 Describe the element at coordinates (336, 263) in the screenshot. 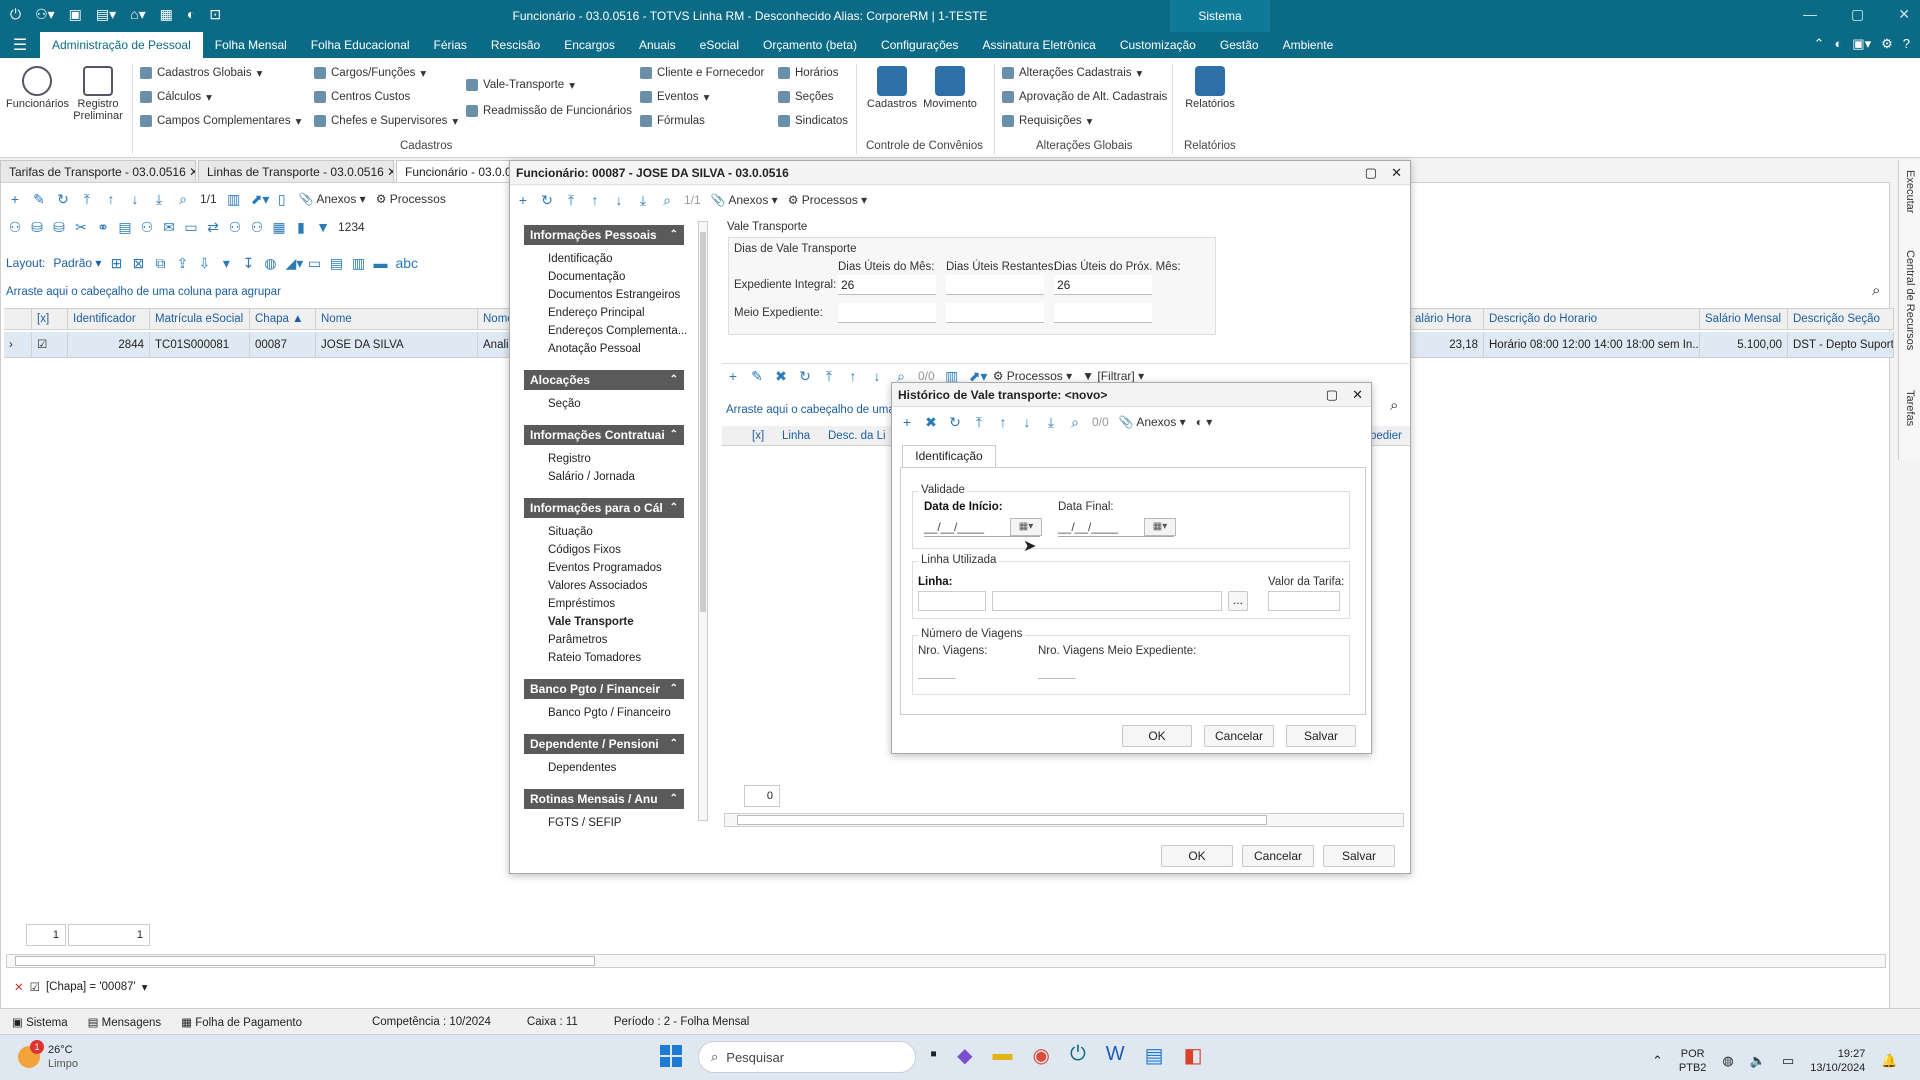

I see `view2-icon: ▤` at that location.